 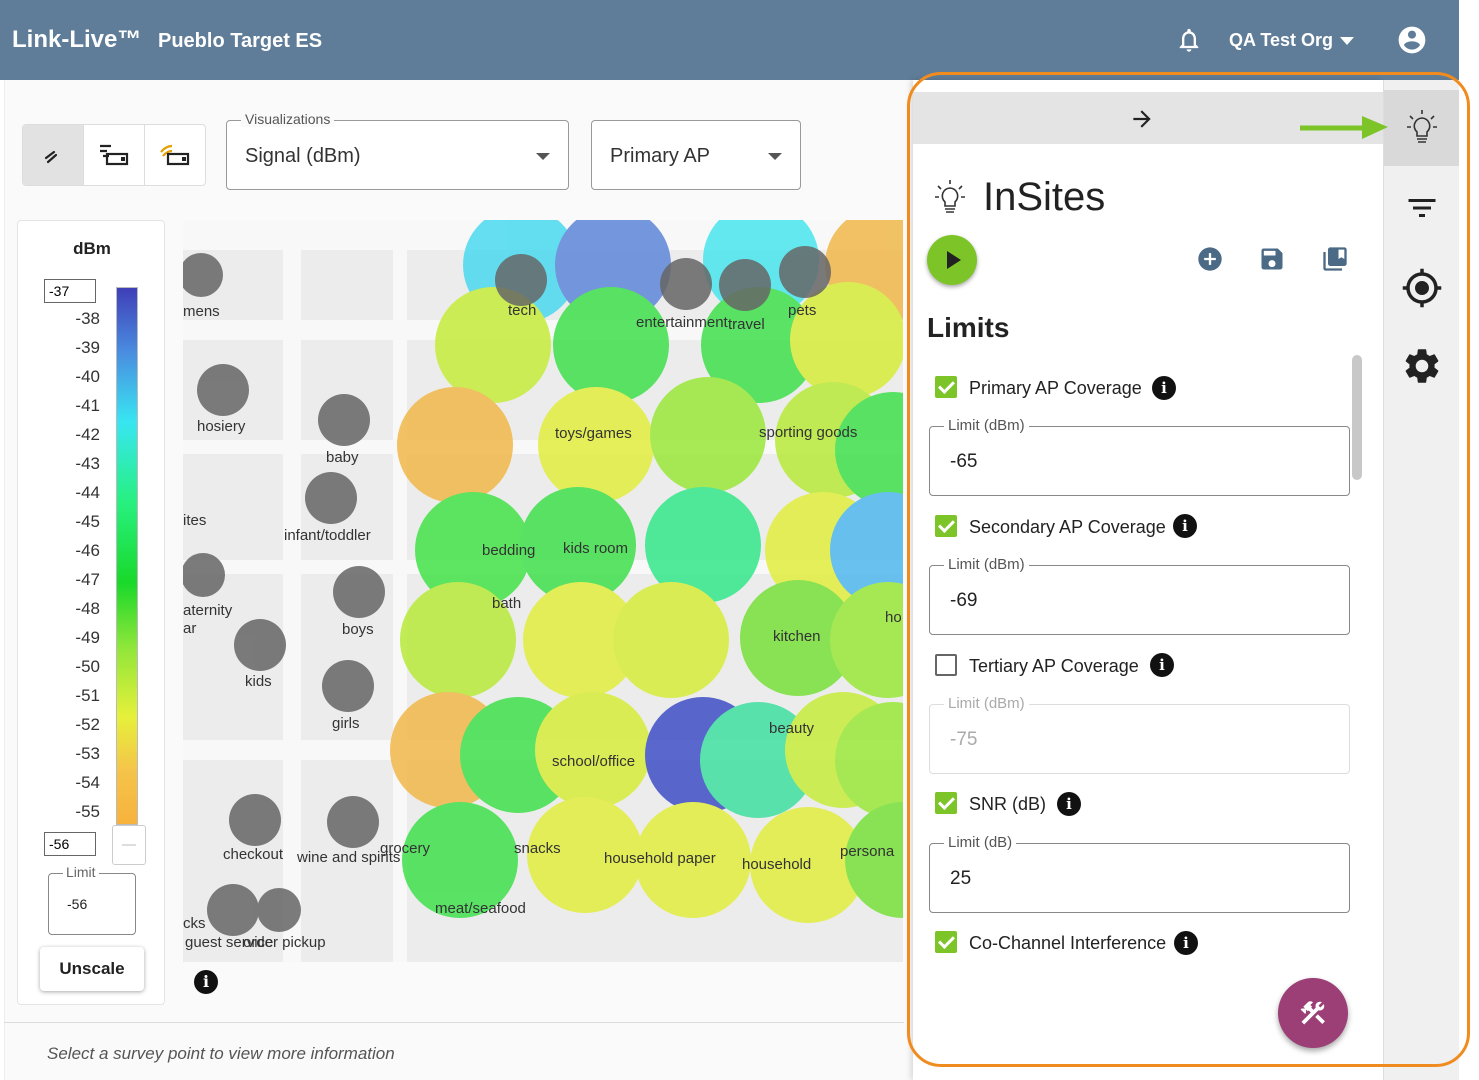 What do you see at coordinates (87, 376) in the screenshot?
I see `scale-label: -40` at bounding box center [87, 376].